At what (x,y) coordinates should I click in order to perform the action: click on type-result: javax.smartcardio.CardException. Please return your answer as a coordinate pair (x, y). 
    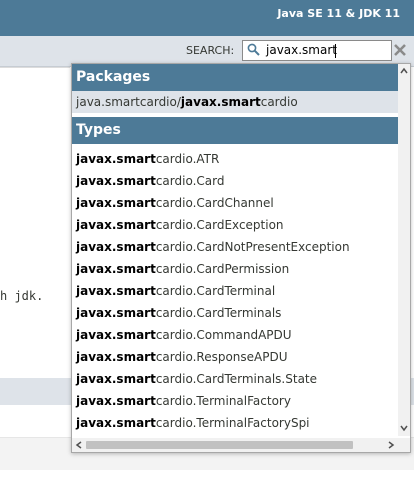
    Looking at the image, I should click on (235, 225).